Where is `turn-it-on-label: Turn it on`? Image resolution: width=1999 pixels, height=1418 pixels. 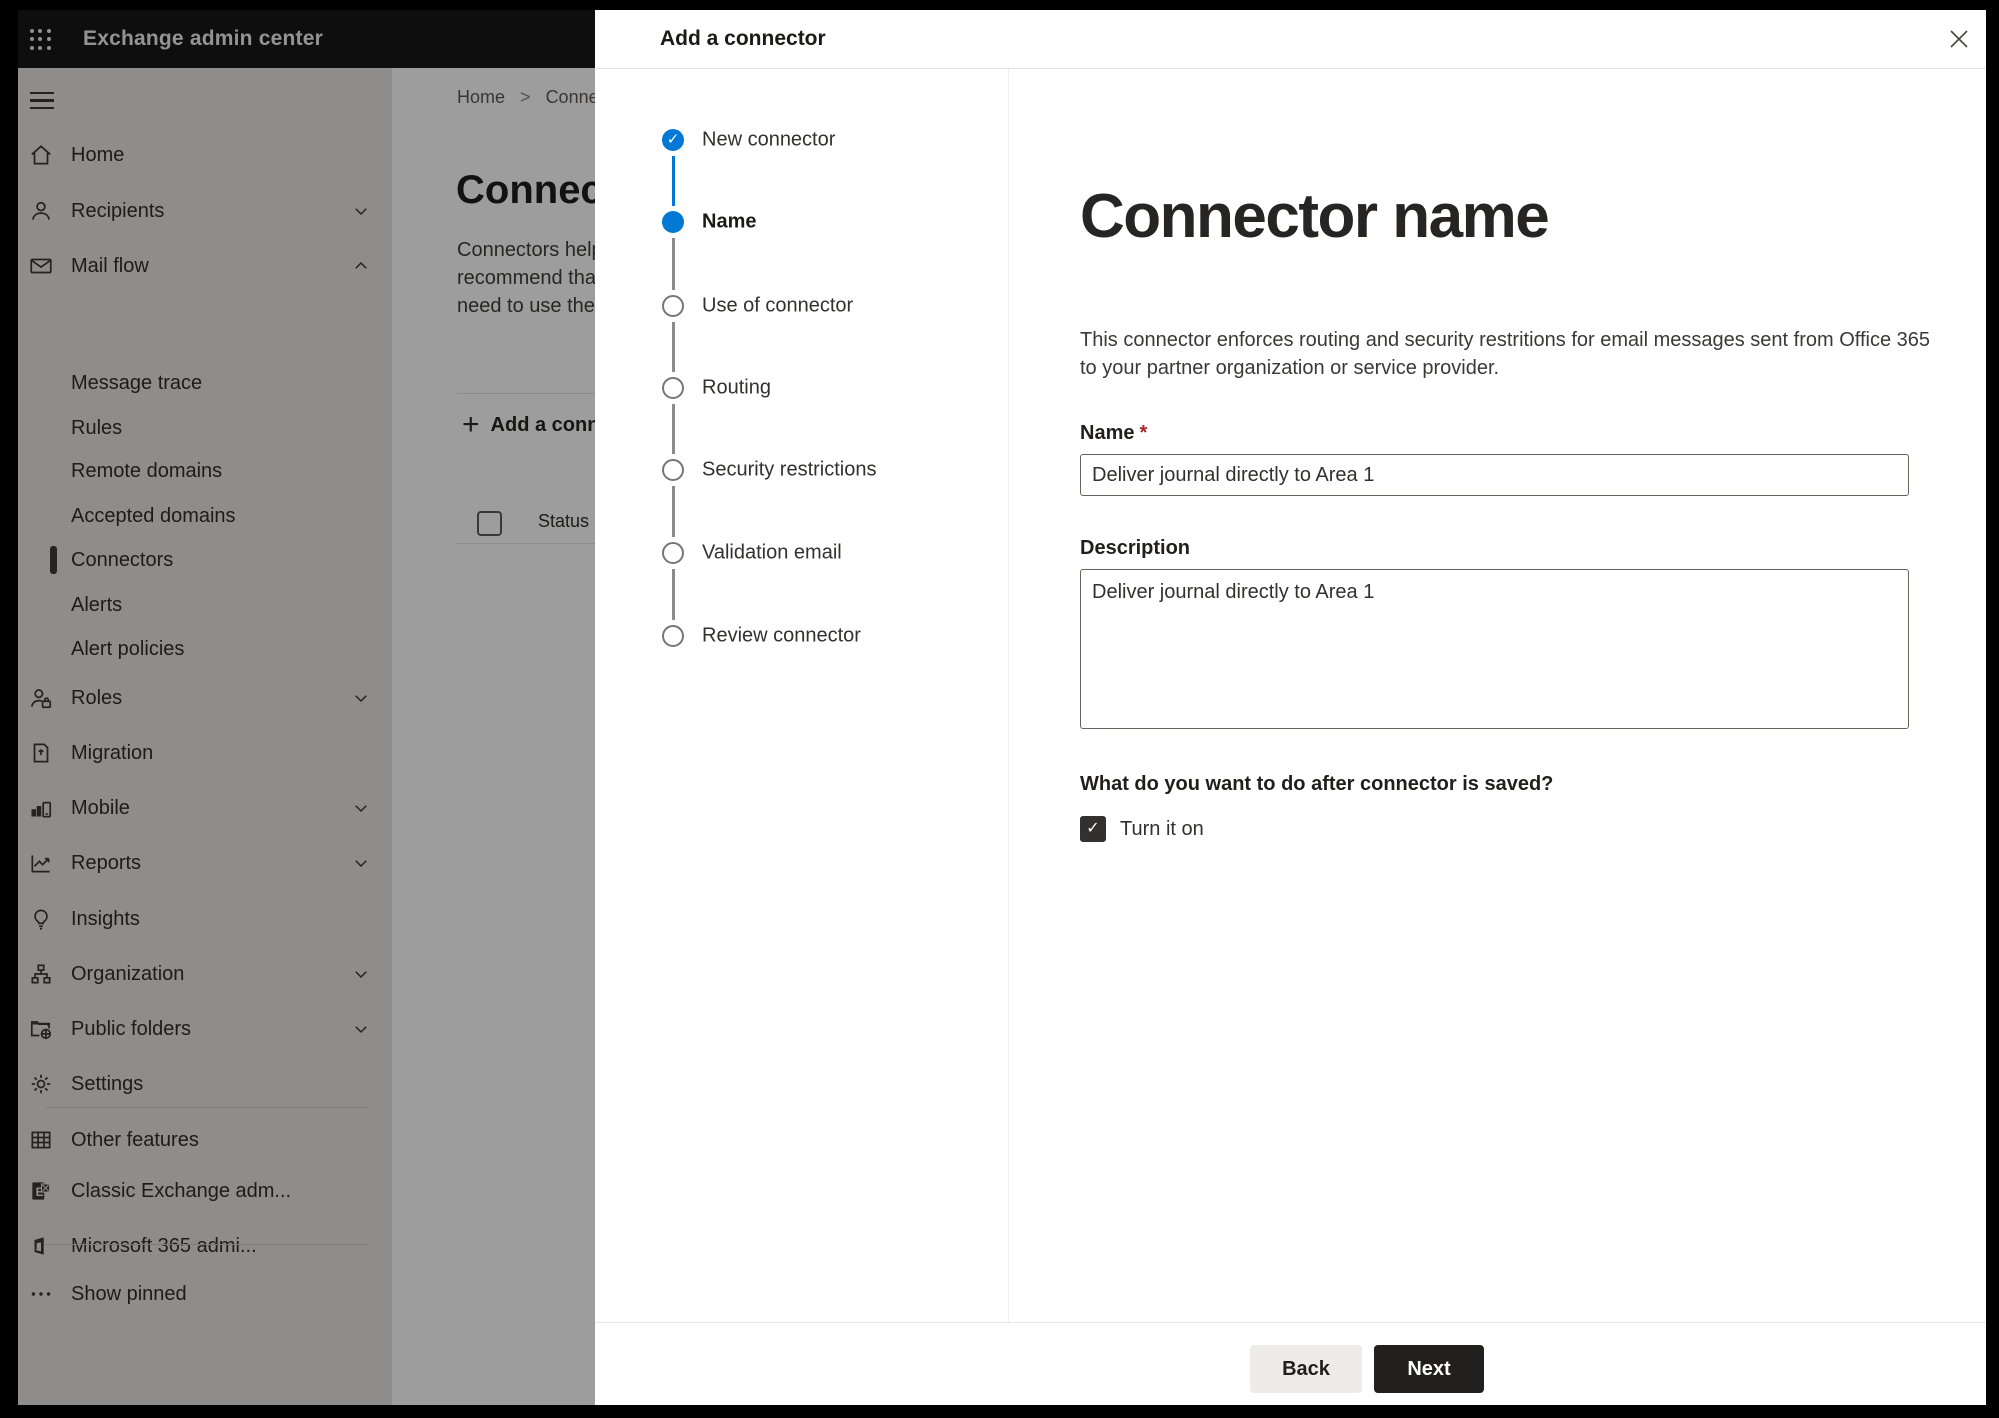 turn-it-on-label: Turn it on is located at coordinates (1162, 828).